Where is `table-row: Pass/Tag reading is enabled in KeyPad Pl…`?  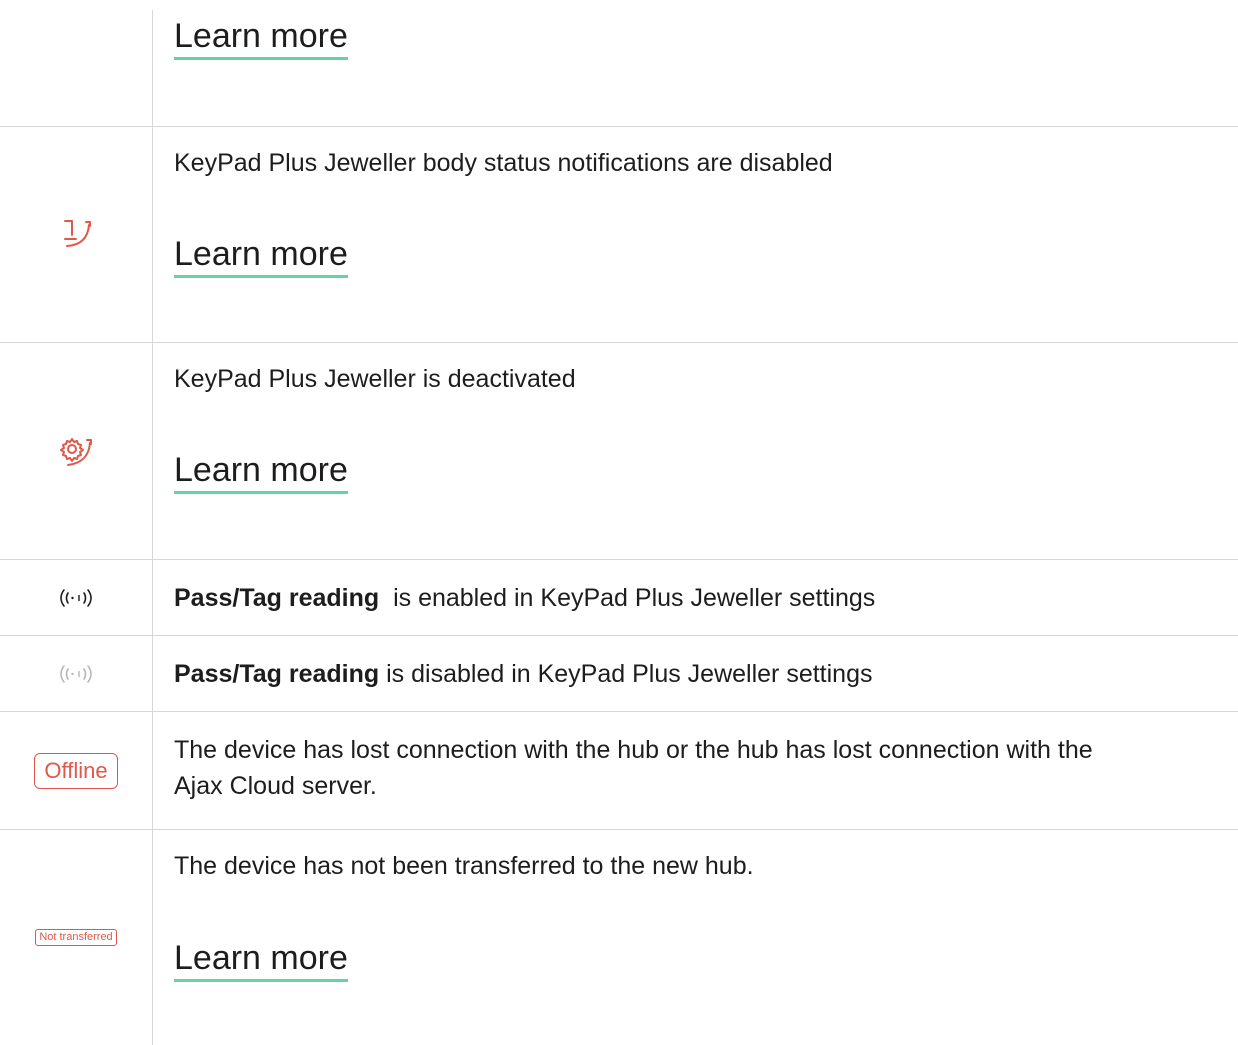 table-row: Pass/Tag reading is enabled in KeyPad Pl… is located at coordinates (619, 598).